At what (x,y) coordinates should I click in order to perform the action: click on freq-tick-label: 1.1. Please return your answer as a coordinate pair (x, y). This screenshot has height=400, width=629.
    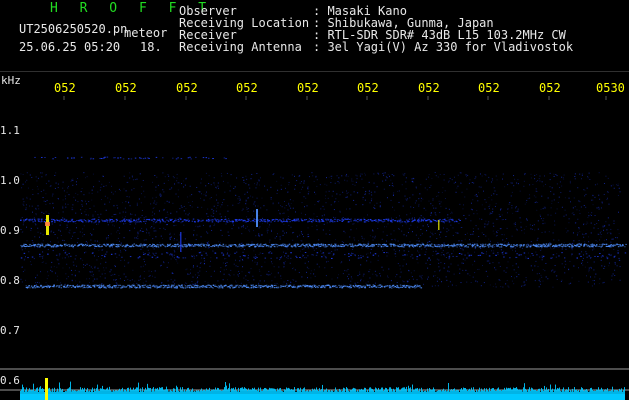
    Looking at the image, I should click on (10, 130).